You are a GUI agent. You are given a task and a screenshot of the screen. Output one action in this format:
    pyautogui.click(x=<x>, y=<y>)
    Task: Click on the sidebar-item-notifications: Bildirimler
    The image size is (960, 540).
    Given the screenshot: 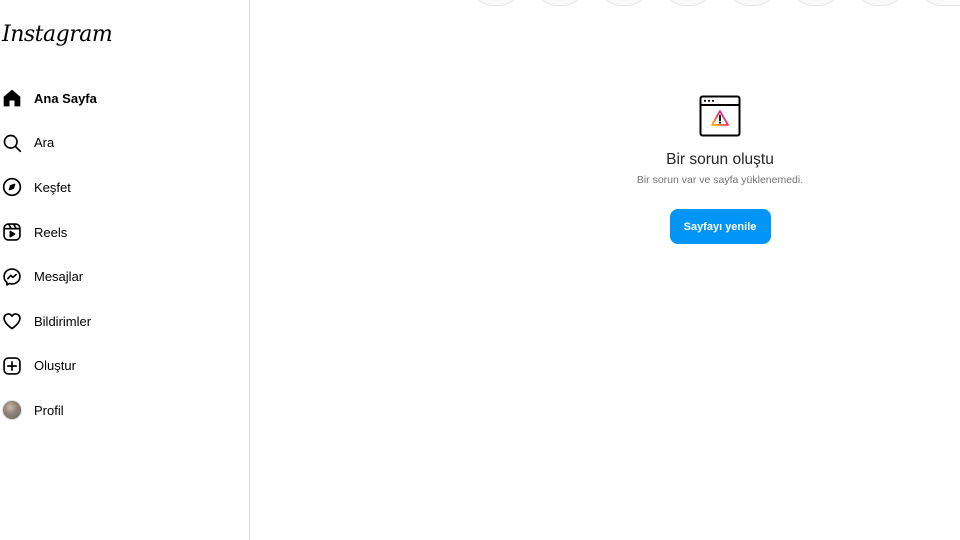 What is the action you would take?
    pyautogui.click(x=124, y=321)
    